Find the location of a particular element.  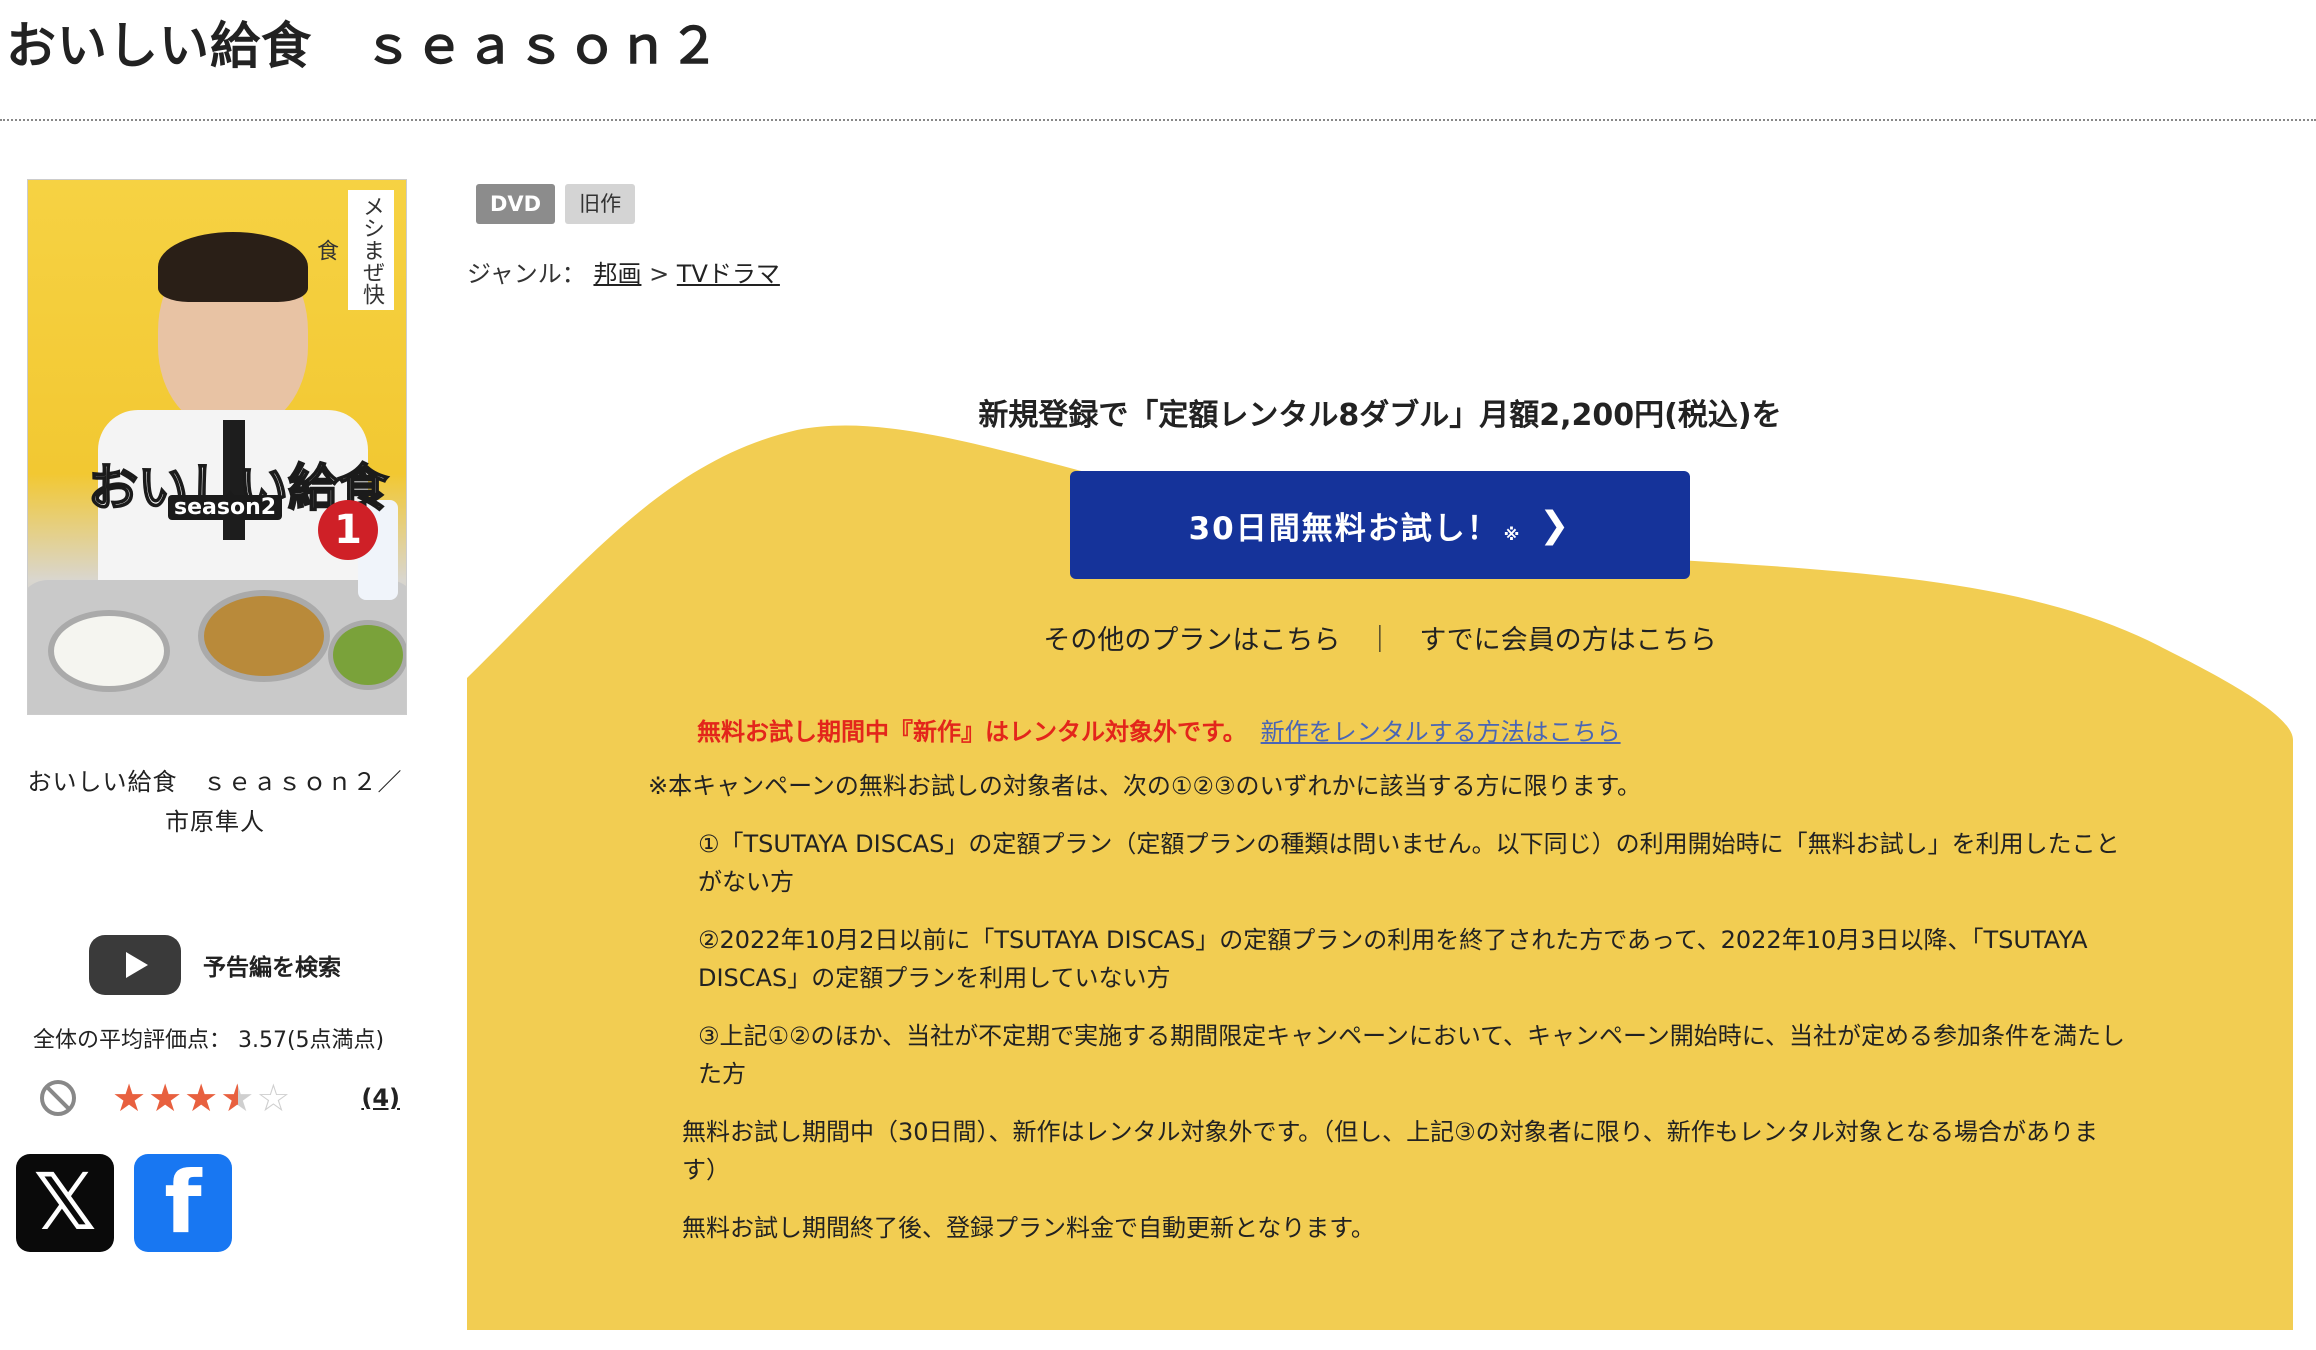

other-plans-link: その他のプランはこちら is located at coordinates (1191, 640).